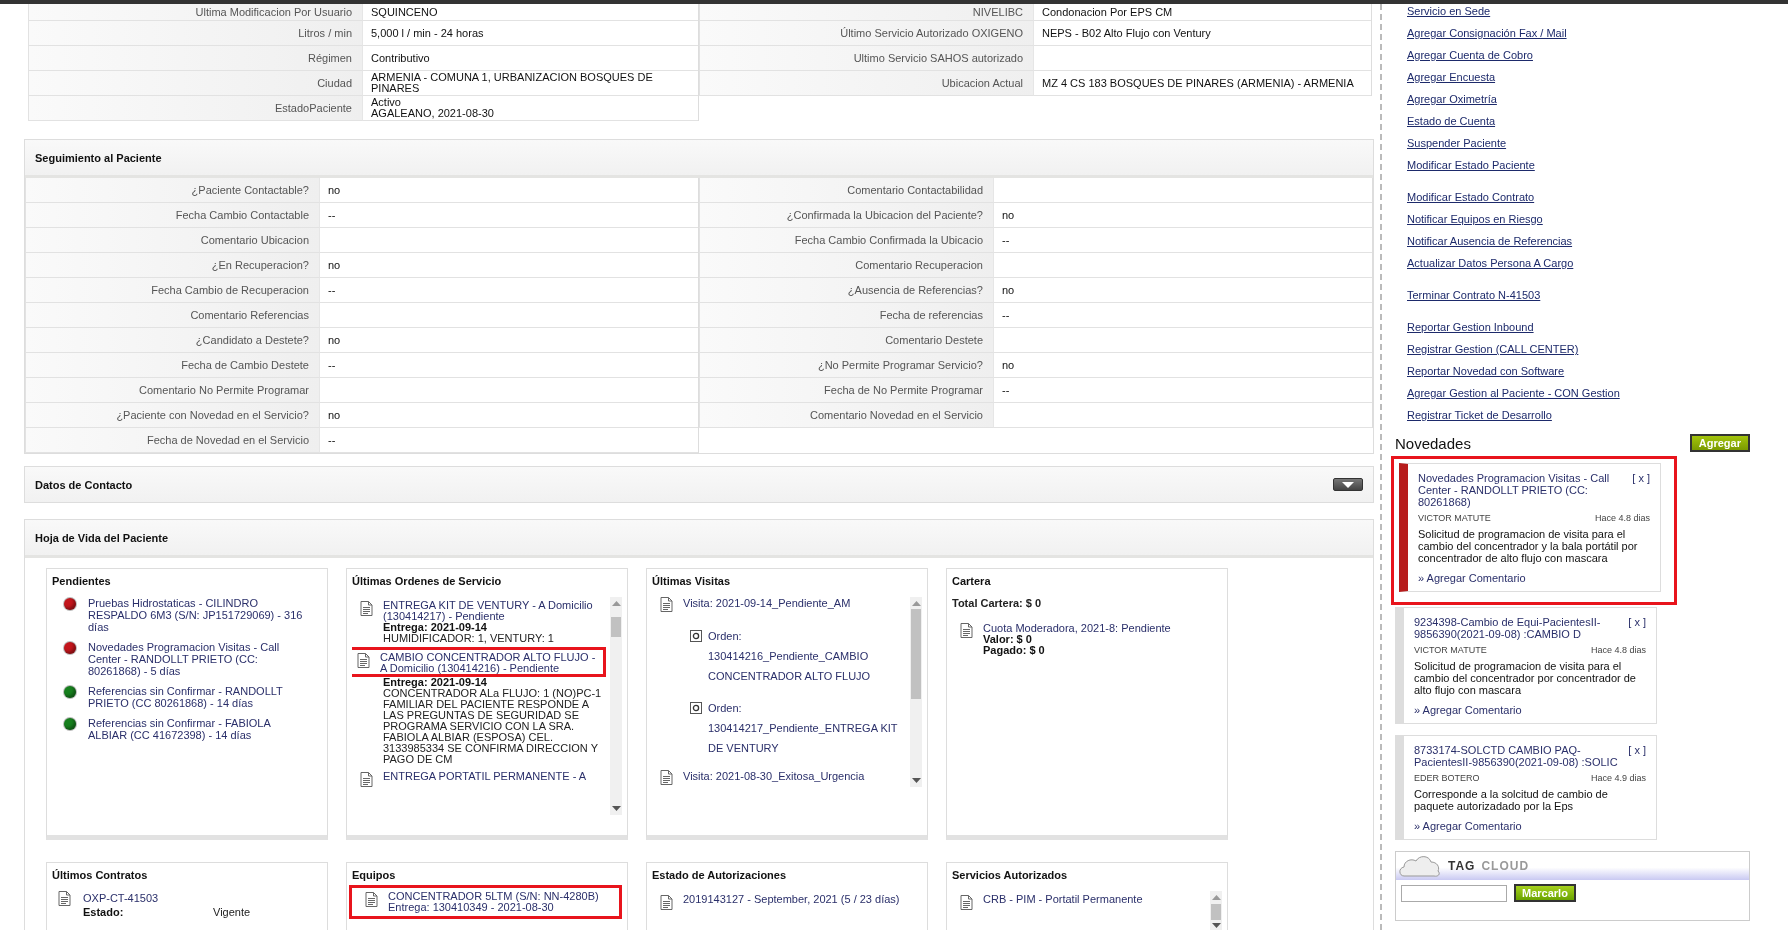 Image resolution: width=1788 pixels, height=930 pixels. Describe the element at coordinates (1471, 197) in the screenshot. I see `action-link: Modificar Estado Contrato` at that location.